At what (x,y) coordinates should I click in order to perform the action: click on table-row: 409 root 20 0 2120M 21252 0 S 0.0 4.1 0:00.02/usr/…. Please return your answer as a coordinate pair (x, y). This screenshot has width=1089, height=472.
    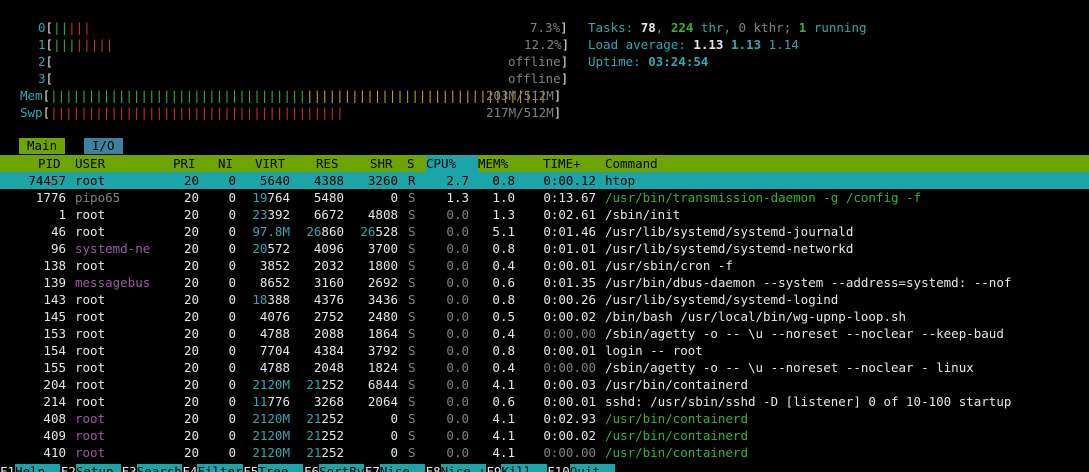
    Looking at the image, I should click on (544, 435).